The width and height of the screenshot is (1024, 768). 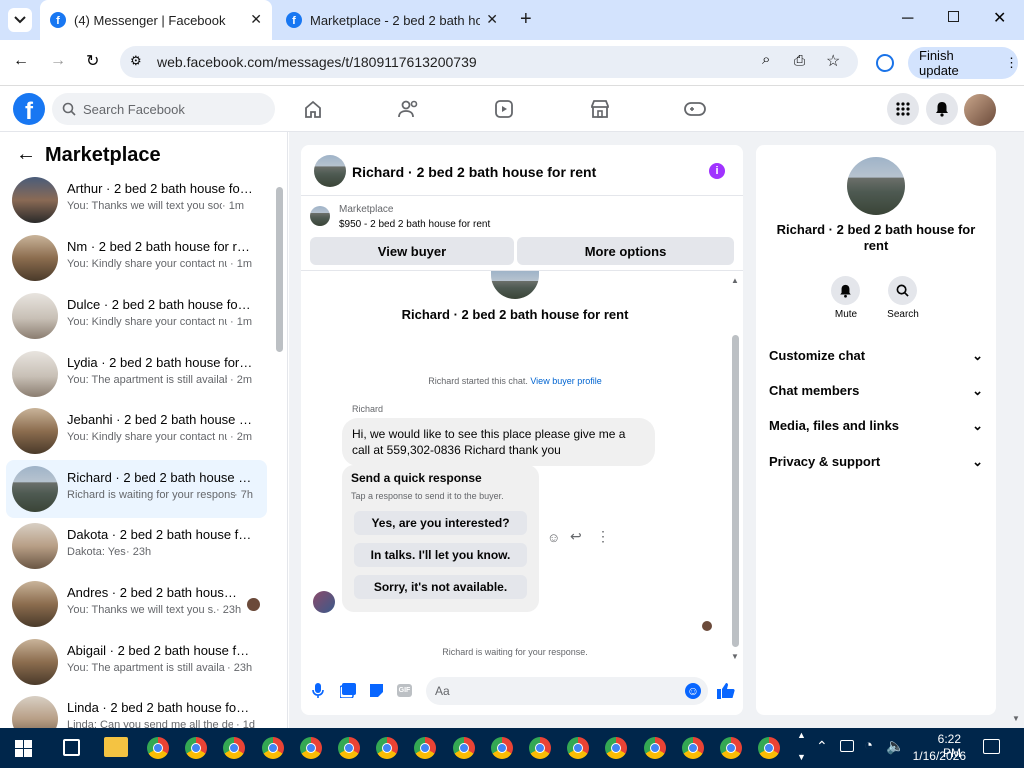 I want to click on reply-arrow-icon: ↩, so click(x=576, y=536).